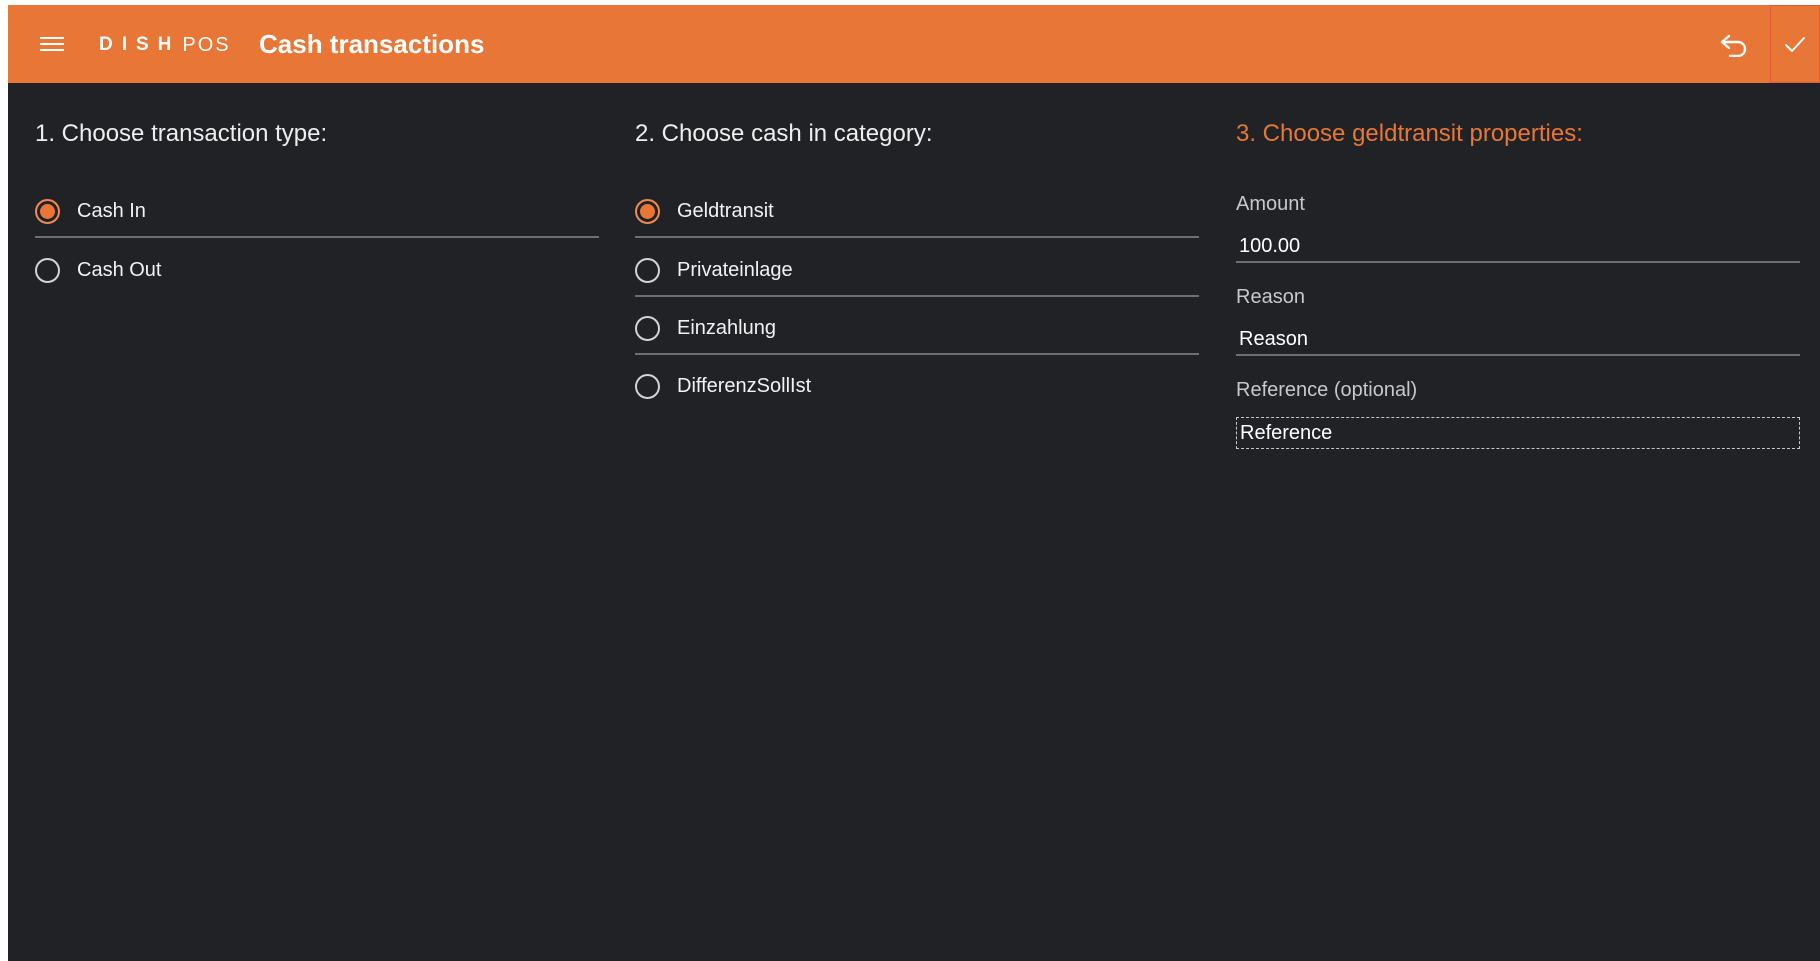 This screenshot has width=1820, height=961. I want to click on radio-option-cash-out: Cash Out, so click(317, 272).